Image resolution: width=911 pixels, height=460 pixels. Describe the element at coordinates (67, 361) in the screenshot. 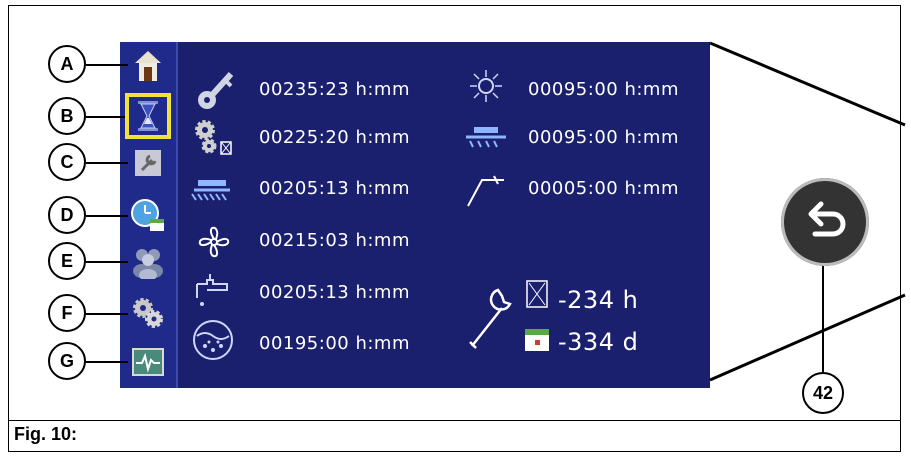

I see `callout-g: G` at that location.